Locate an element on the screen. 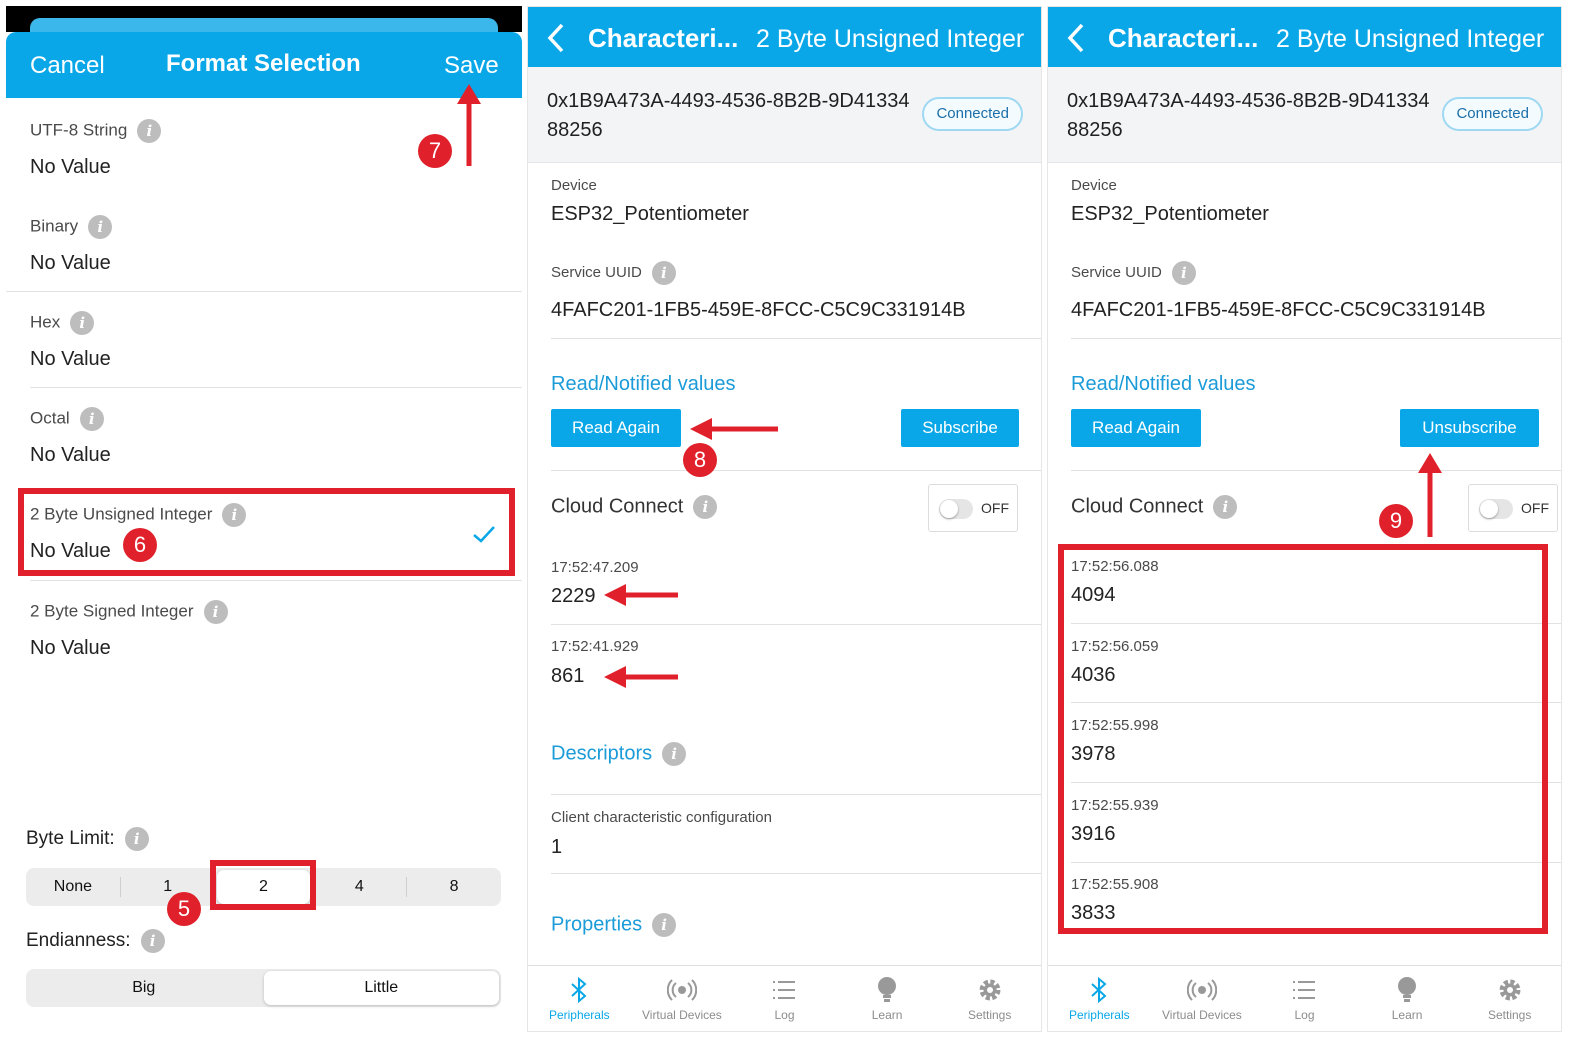 The height and width of the screenshot is (1038, 1569). format-label: Hex is located at coordinates (45, 322).